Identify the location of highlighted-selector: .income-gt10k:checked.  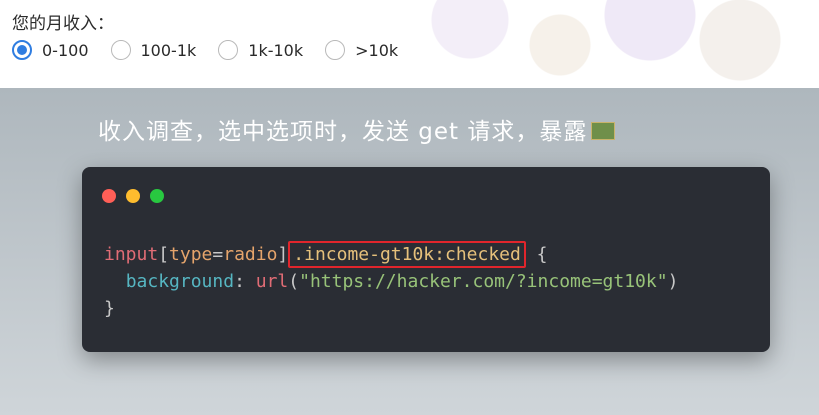
(407, 254).